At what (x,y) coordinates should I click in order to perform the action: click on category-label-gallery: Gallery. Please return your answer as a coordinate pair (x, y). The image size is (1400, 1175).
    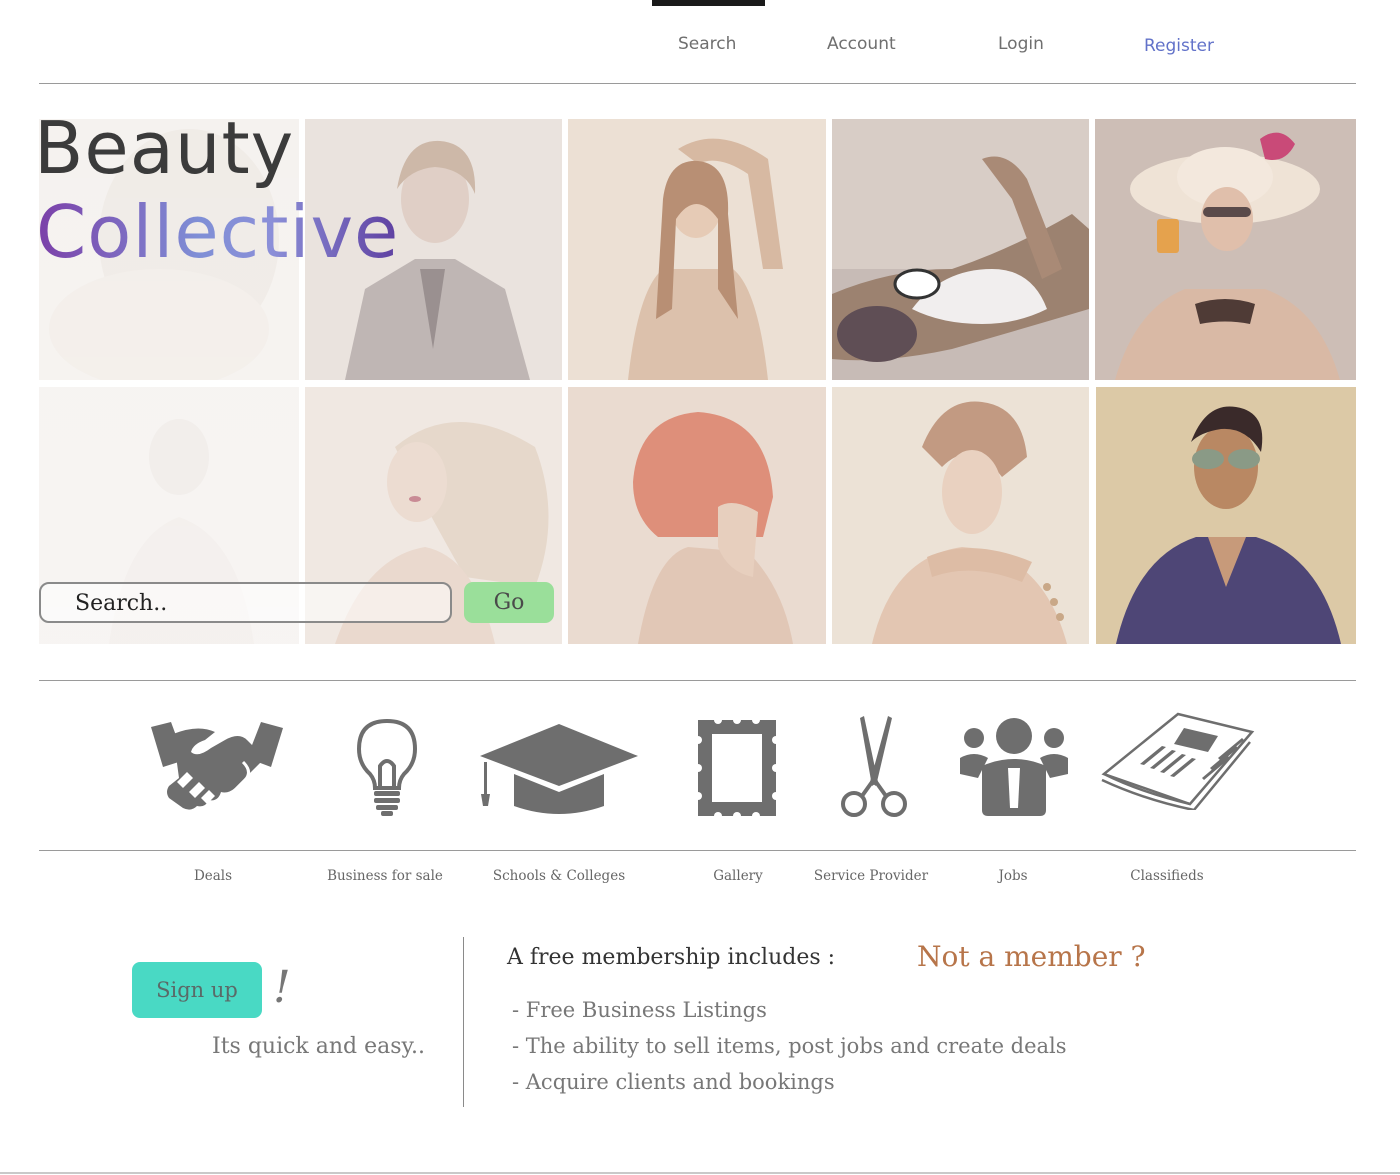
    Looking at the image, I should click on (738, 876).